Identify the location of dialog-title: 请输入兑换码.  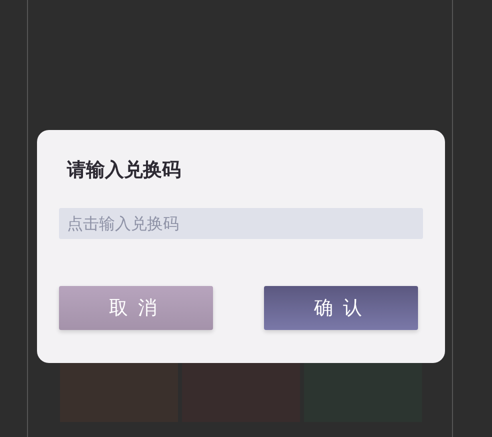
(124, 170).